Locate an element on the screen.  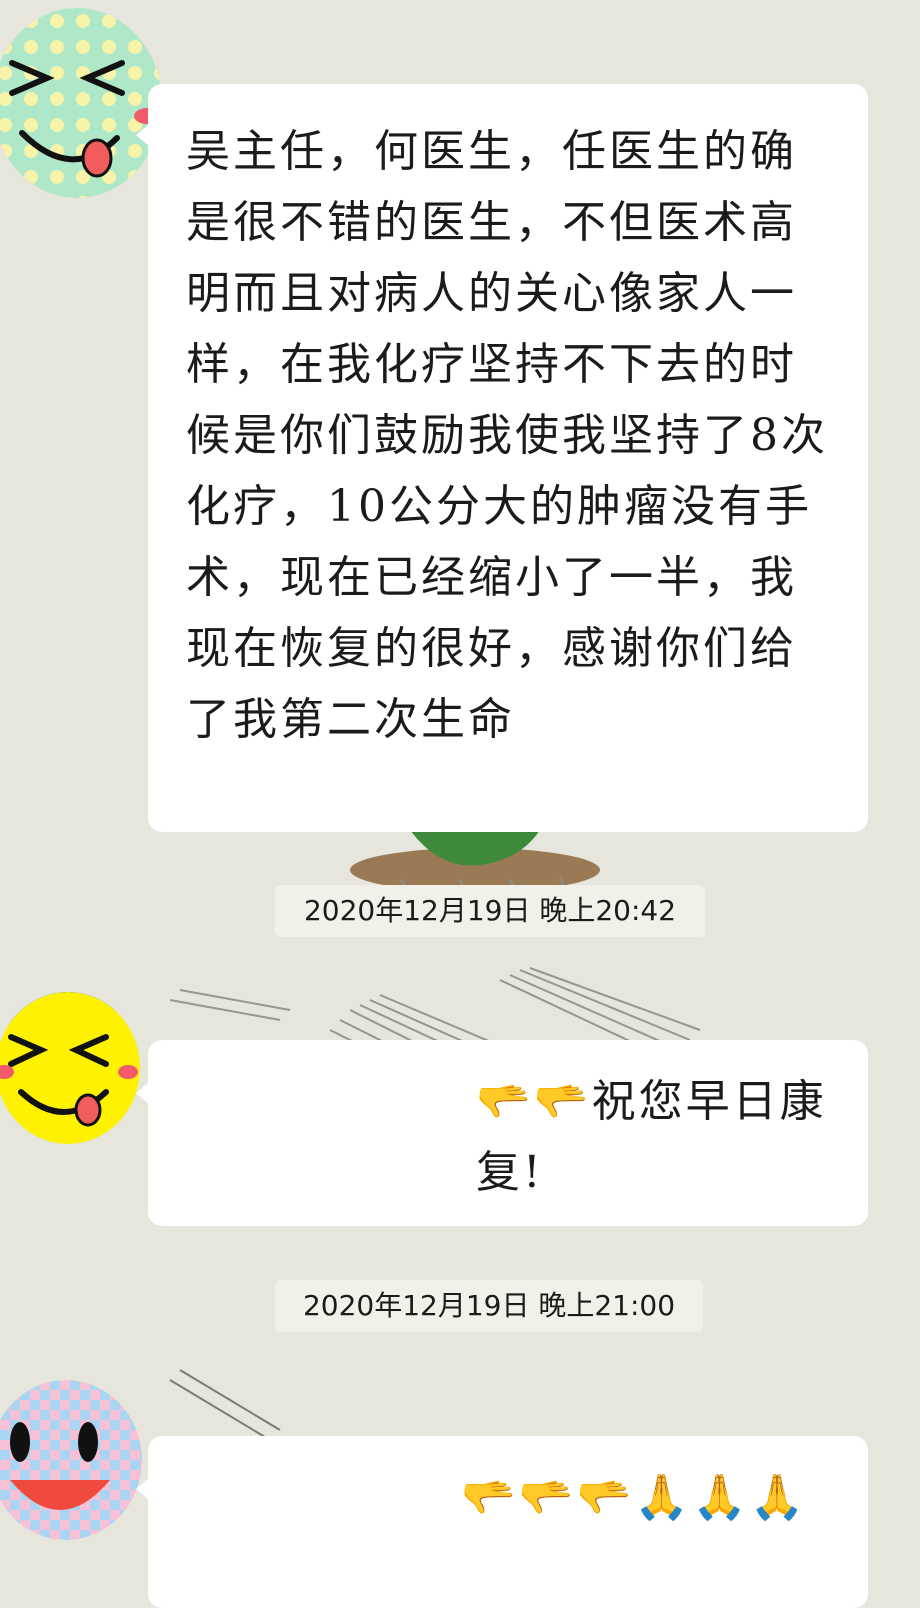
palm-and-praying-hands-emoji-icon: 🫳🫳🫳🙏🙏🙏 is located at coordinates (634, 1497).